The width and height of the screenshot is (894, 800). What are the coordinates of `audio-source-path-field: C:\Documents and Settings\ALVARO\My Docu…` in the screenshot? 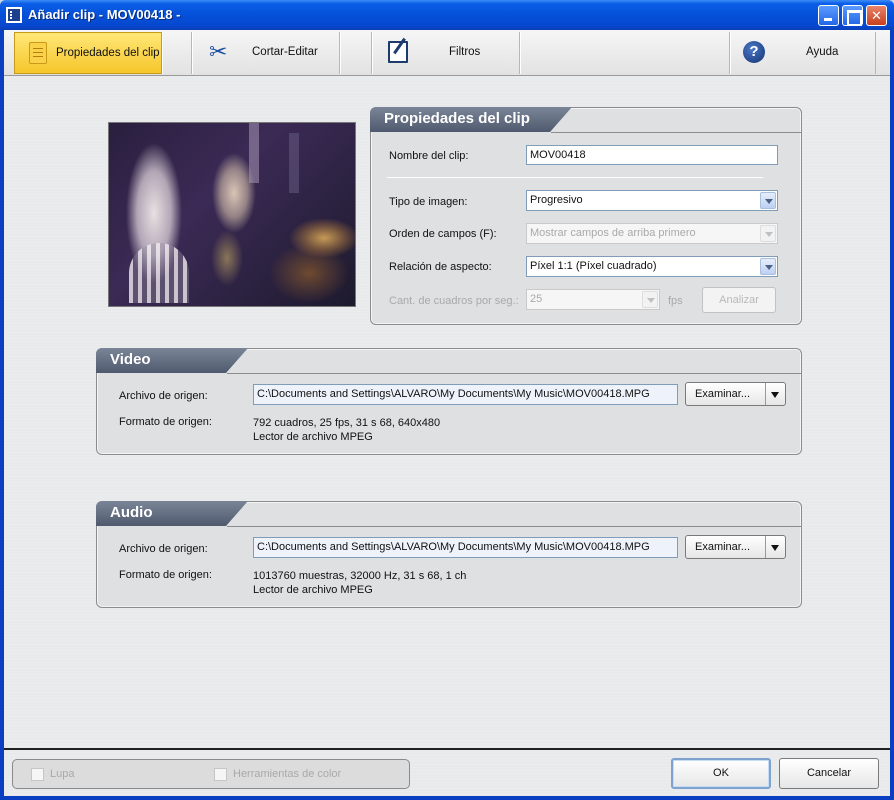 It's located at (465, 547).